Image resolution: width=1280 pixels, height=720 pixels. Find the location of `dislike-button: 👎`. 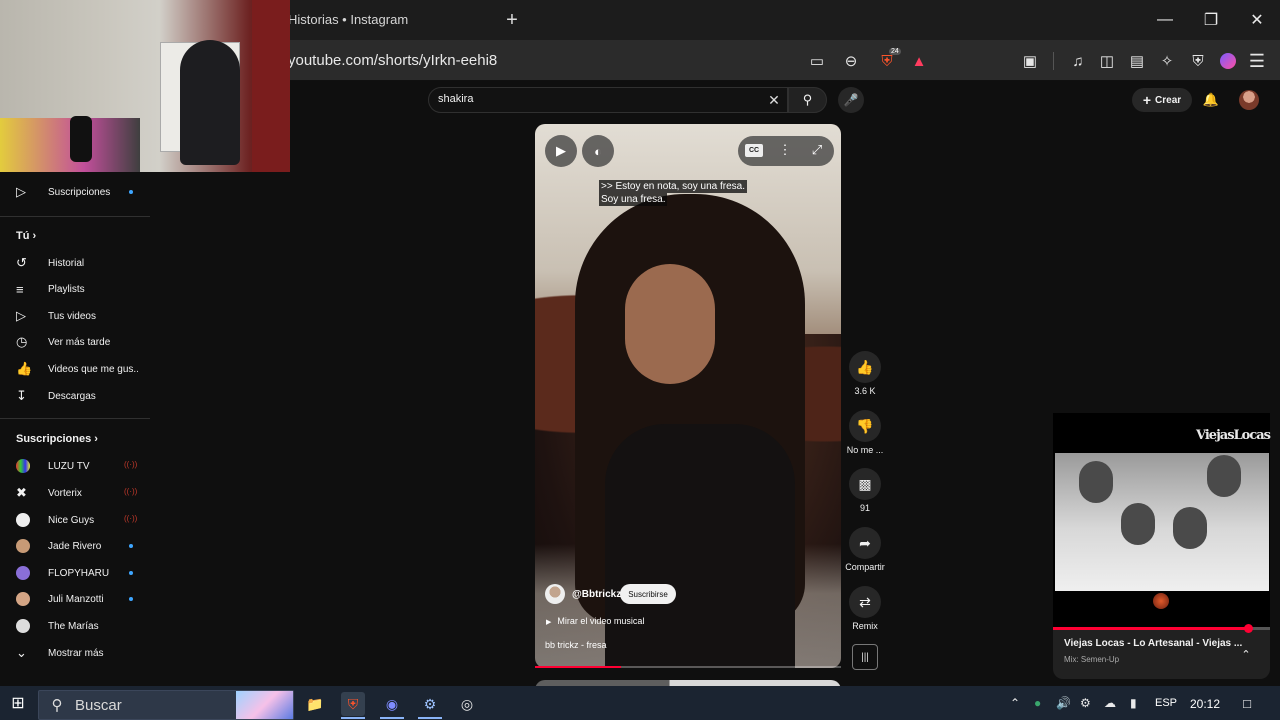

dislike-button: 👎 is located at coordinates (865, 426).